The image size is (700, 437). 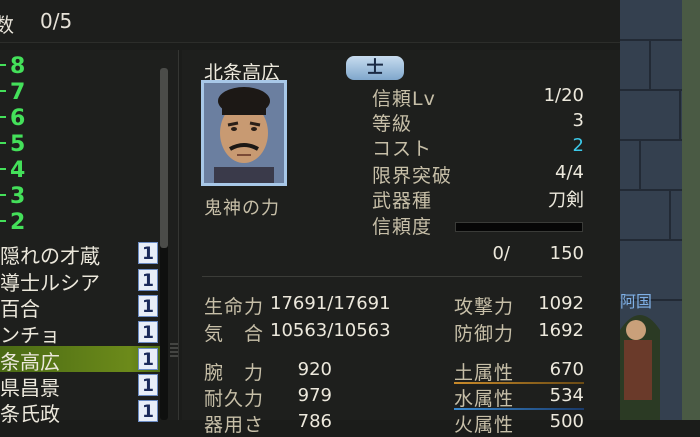 What do you see at coordinates (18, 170) in the screenshot?
I see `level-number: 4` at bounding box center [18, 170].